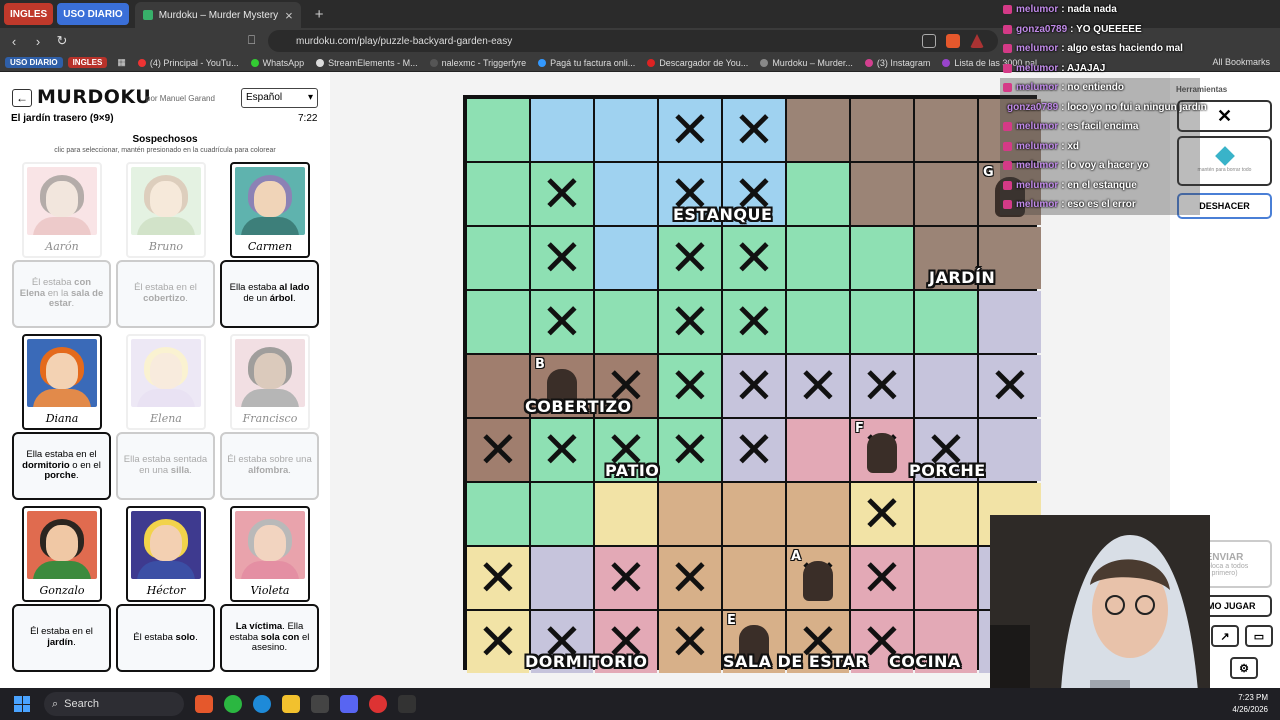 The width and height of the screenshot is (1280, 720). What do you see at coordinates (988, 172) in the screenshot?
I see `suspect-placement-letter: G` at bounding box center [988, 172].